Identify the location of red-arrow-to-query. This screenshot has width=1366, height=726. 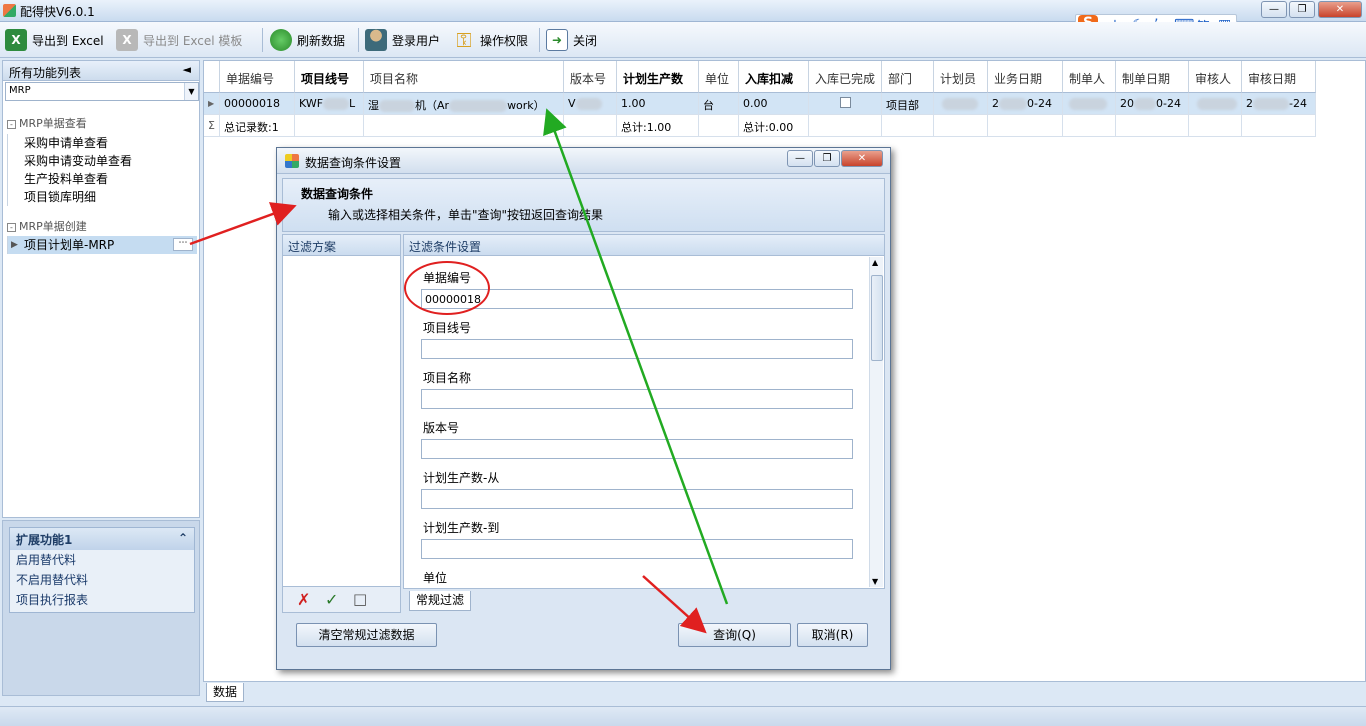
(674, 604).